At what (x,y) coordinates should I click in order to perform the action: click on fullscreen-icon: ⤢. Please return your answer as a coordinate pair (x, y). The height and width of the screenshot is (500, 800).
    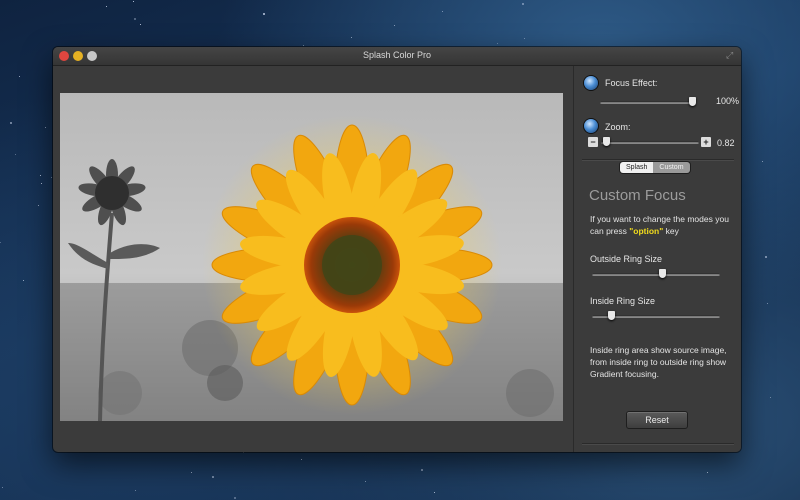
    Looking at the image, I should click on (730, 55).